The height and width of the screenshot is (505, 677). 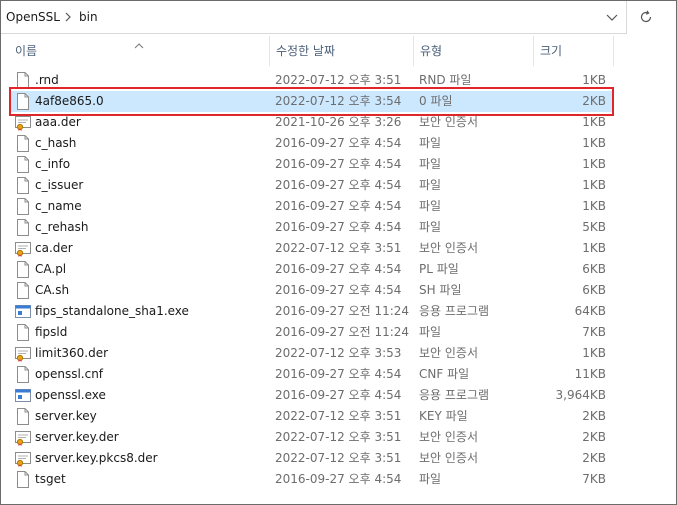 What do you see at coordinates (594, 332) in the screenshot?
I see `file-size: 7KB` at bounding box center [594, 332].